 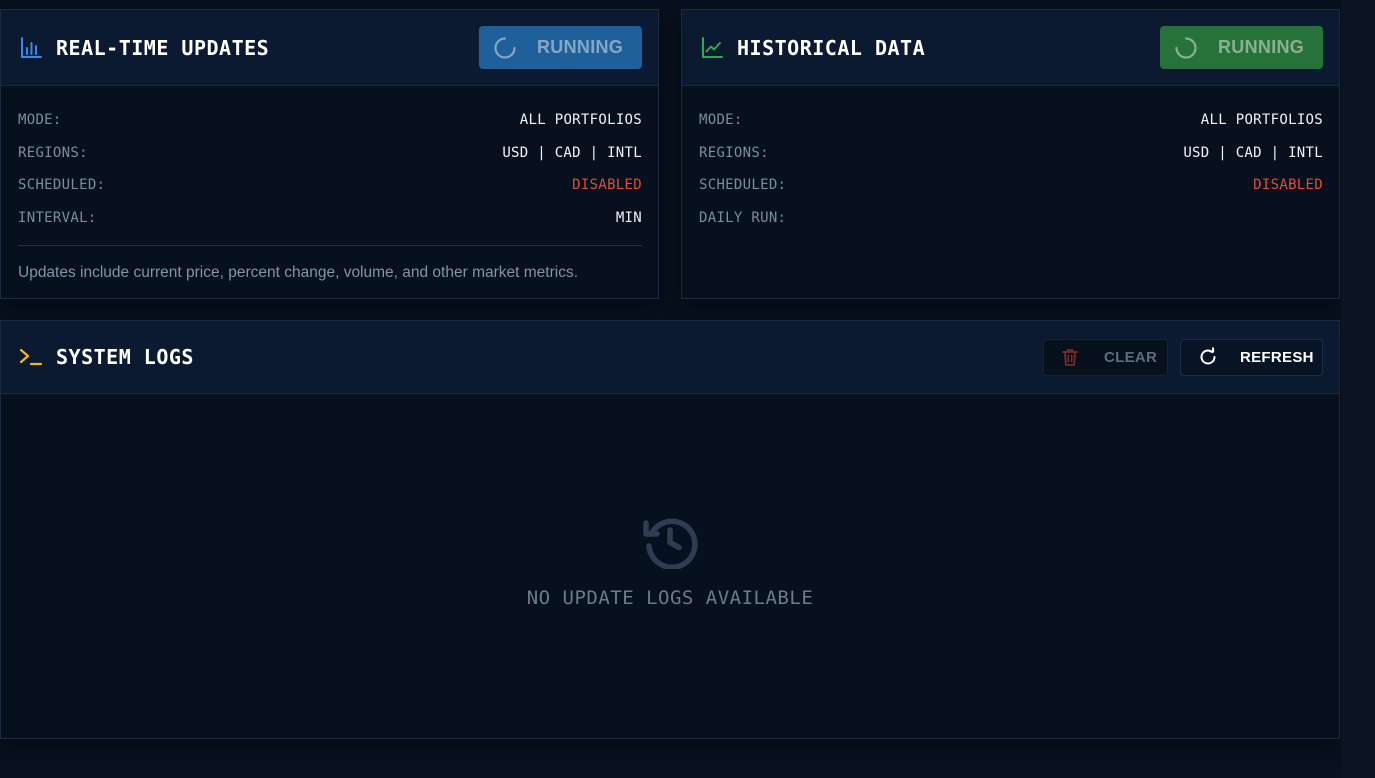 What do you see at coordinates (1277, 357) in the screenshot?
I see `refresh-logs-label: REFRESH` at bounding box center [1277, 357].